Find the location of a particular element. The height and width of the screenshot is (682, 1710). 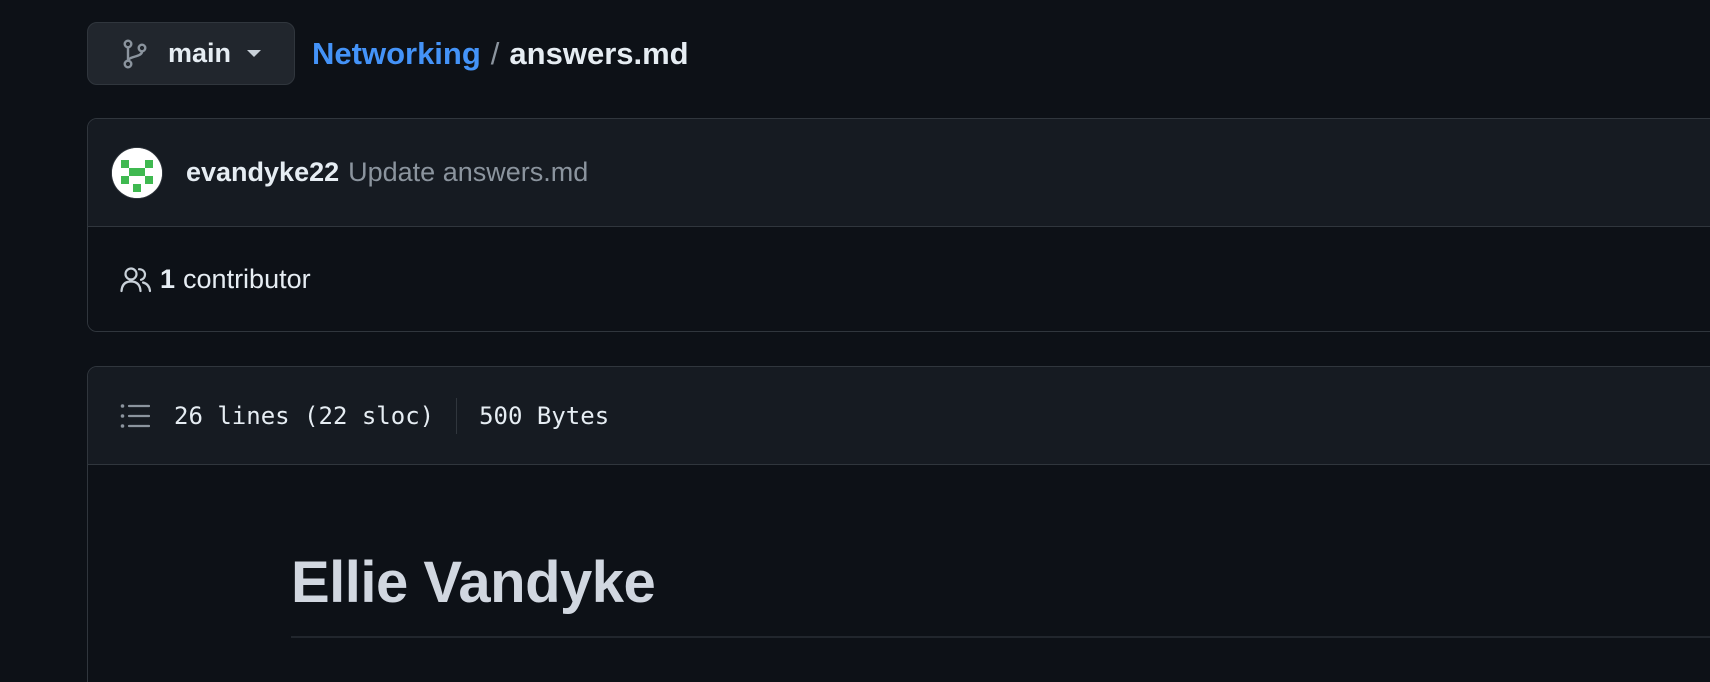

branch-name: main is located at coordinates (200, 53).